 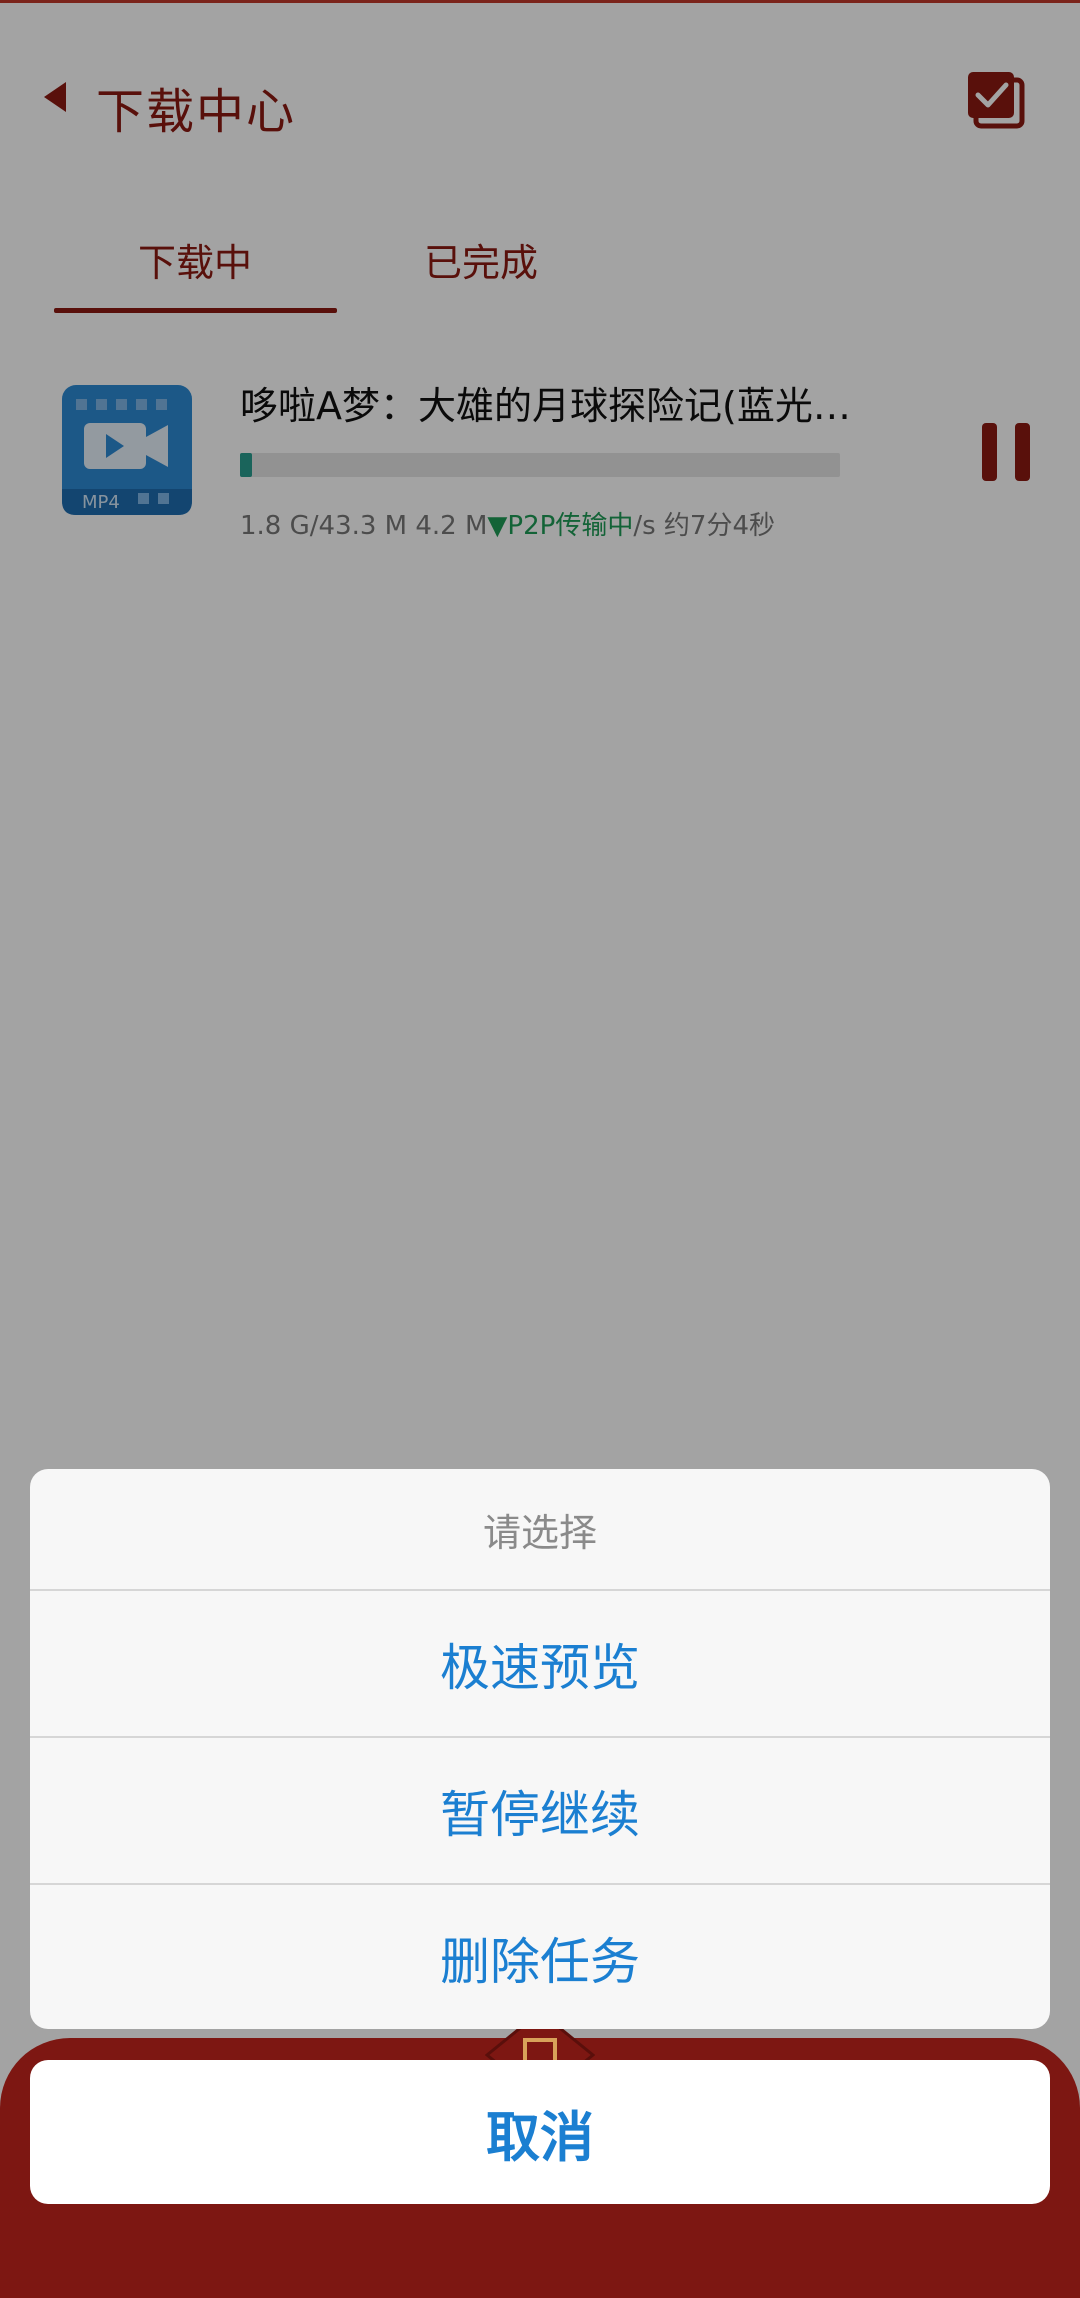 I want to click on action-sheet-title: 请选择, so click(x=539, y=1532).